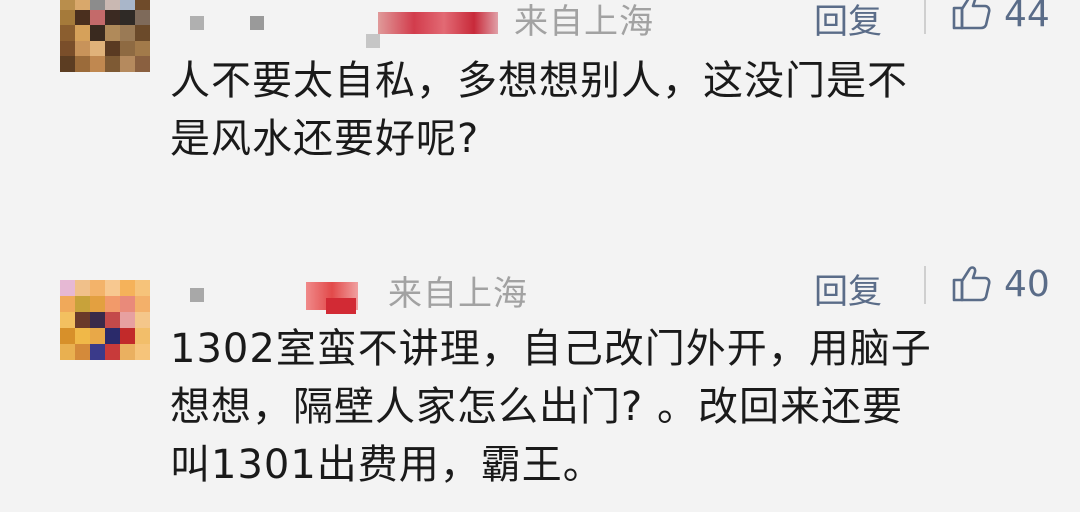 The width and height of the screenshot is (1080, 512). Describe the element at coordinates (325, 139) in the screenshot. I see `comment-text-line: 是风水还要好呢?` at that location.